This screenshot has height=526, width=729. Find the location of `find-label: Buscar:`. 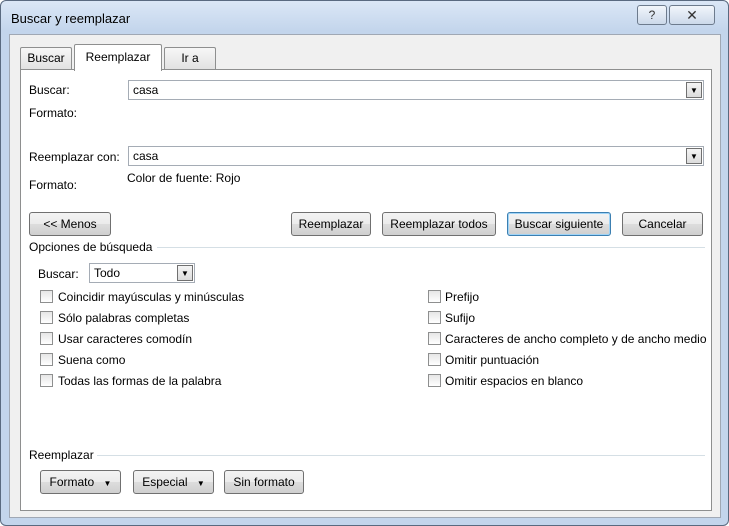

find-label: Buscar: is located at coordinates (49, 90).